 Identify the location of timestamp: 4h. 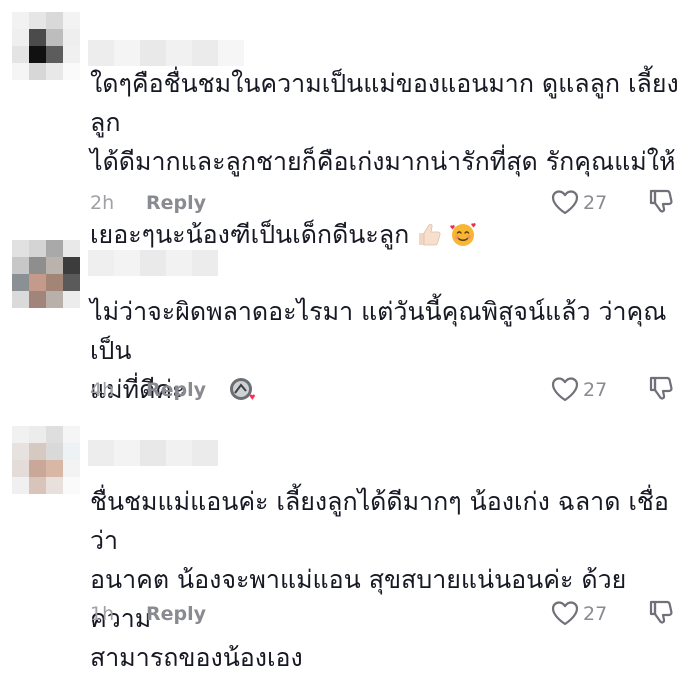
(102, 390).